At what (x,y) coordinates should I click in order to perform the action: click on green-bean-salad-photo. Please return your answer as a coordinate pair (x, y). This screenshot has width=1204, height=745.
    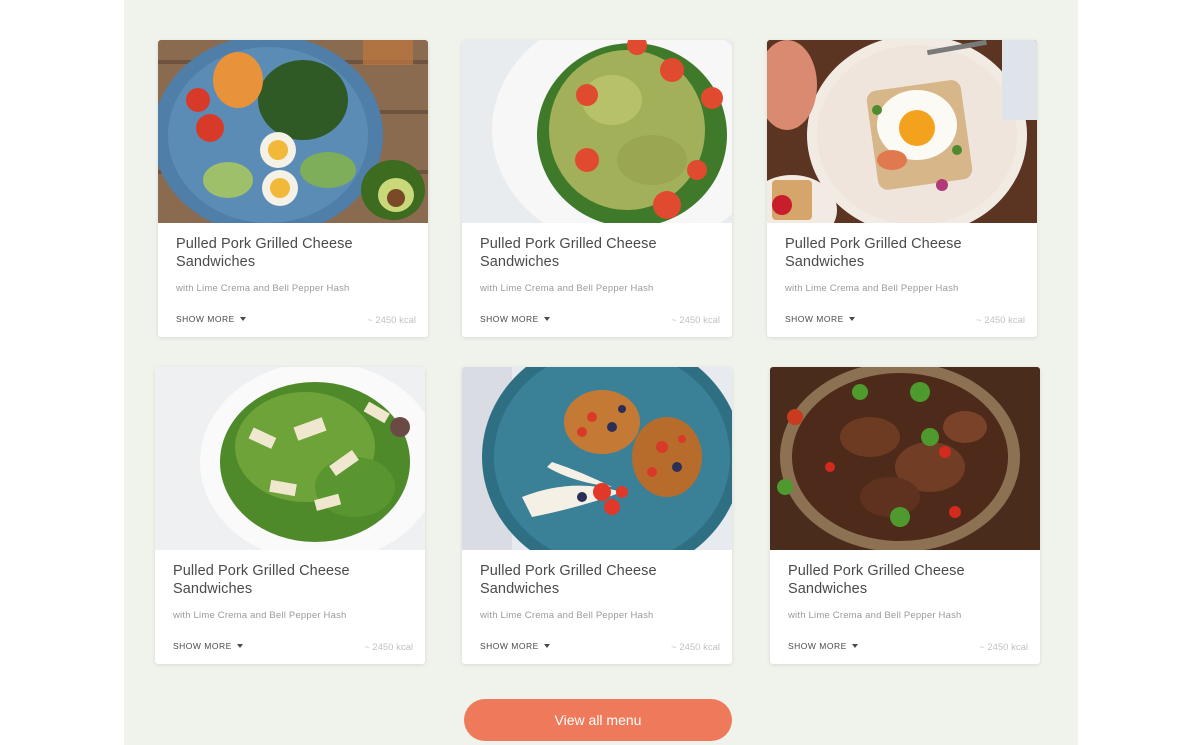
    Looking at the image, I should click on (290, 458).